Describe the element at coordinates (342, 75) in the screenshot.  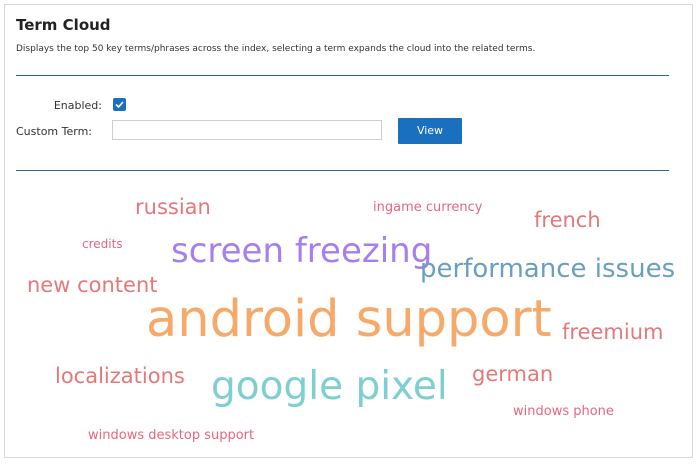
I see `top-divider` at that location.